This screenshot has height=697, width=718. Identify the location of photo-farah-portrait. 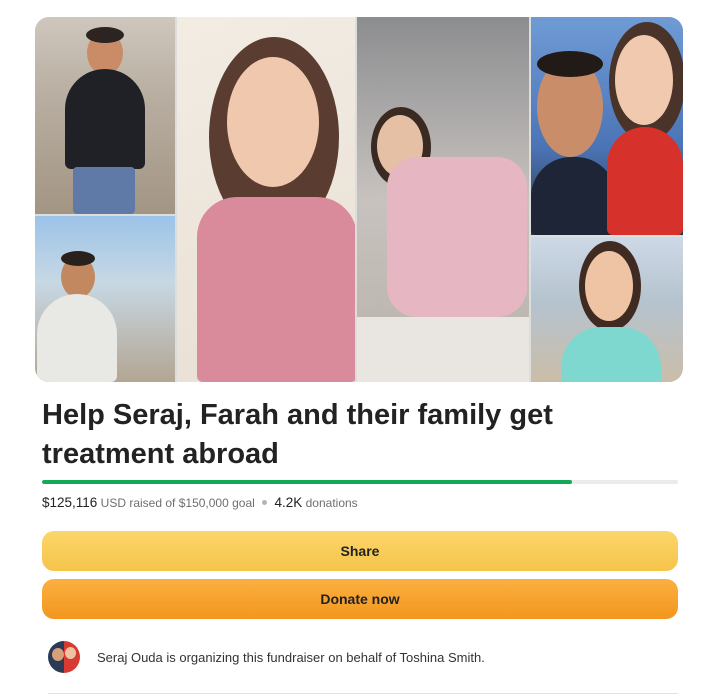
(266, 199).